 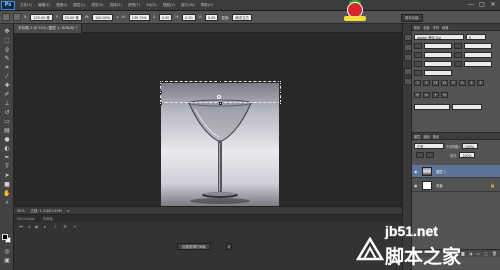 What do you see at coordinates (445, 27) in the screenshot?
I see `tab-paragraph: 段落` at bounding box center [445, 27].